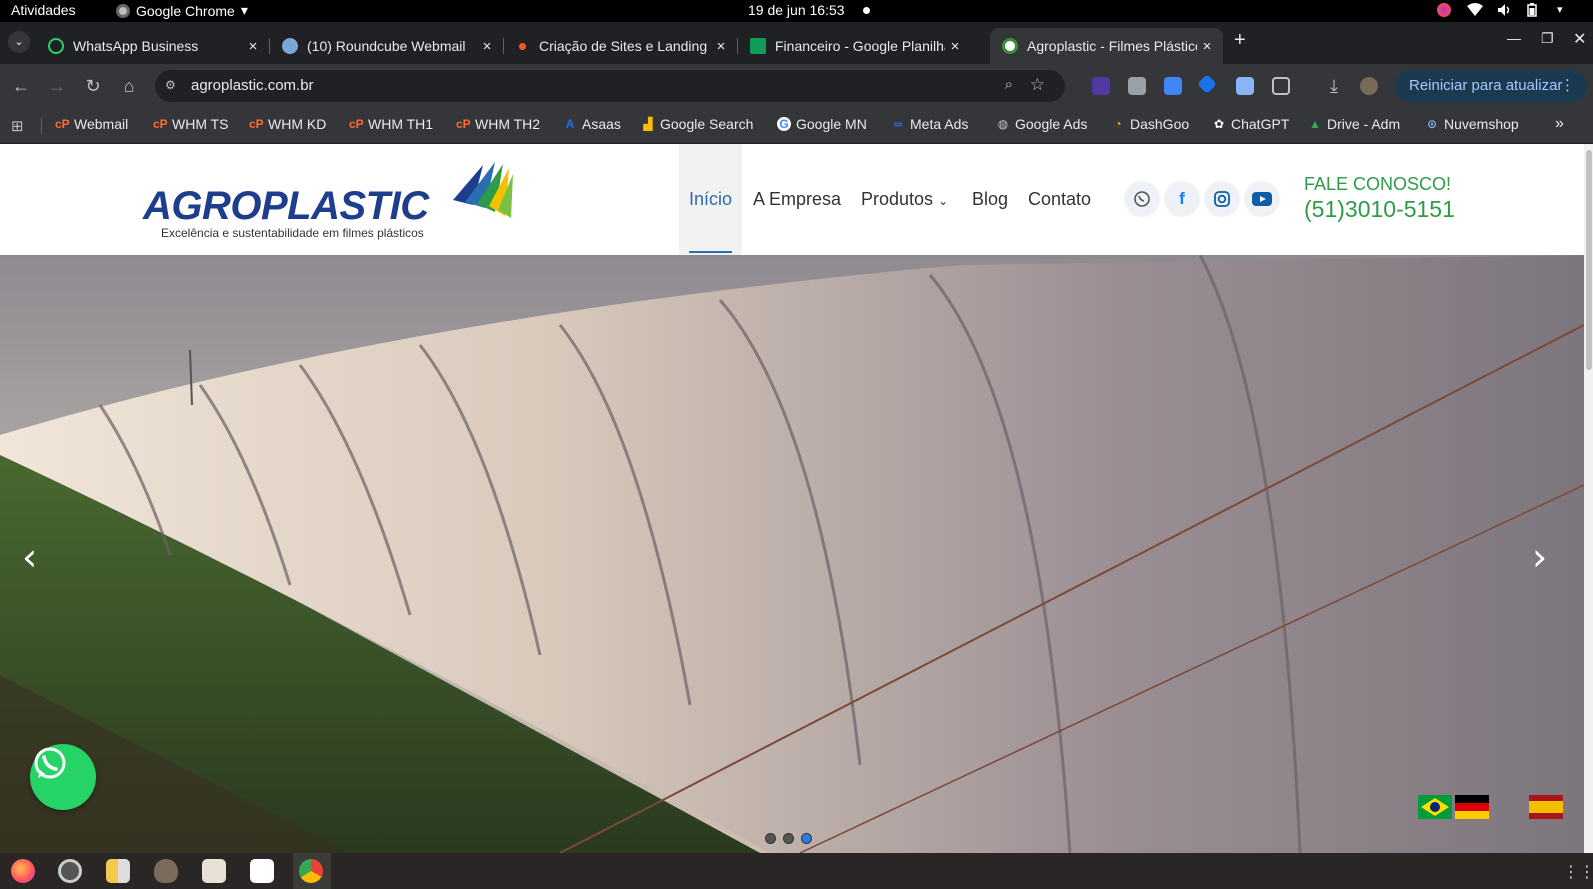  Describe the element at coordinates (1009, 84) in the screenshot. I see `zoom-icon: ⌕` at that location.